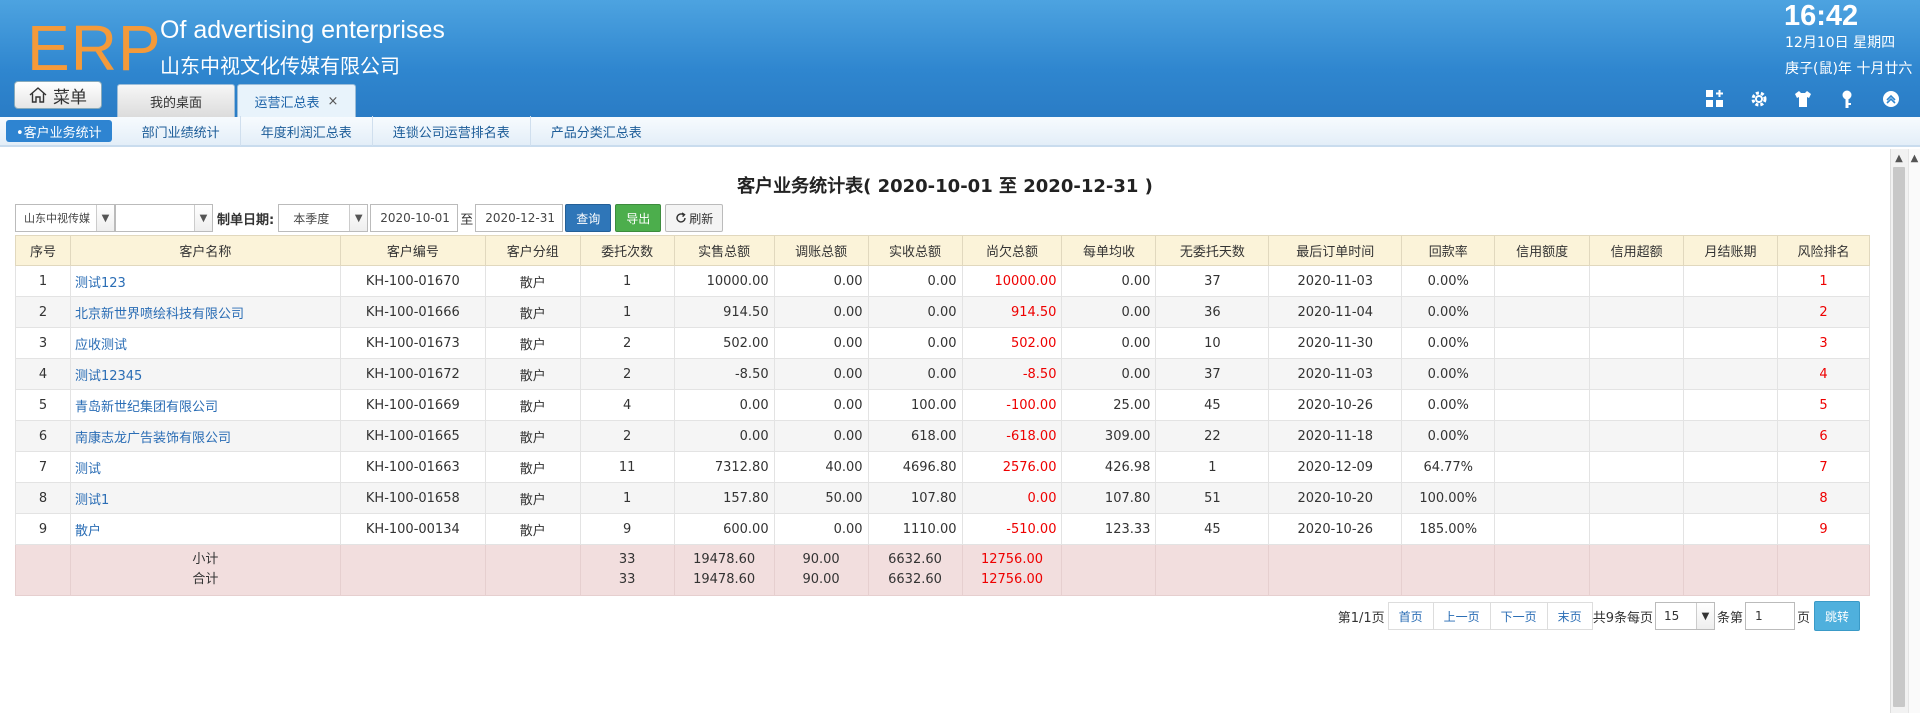 This screenshot has width=1920, height=713. I want to click on column-header: 信用额度, so click(1542, 250).